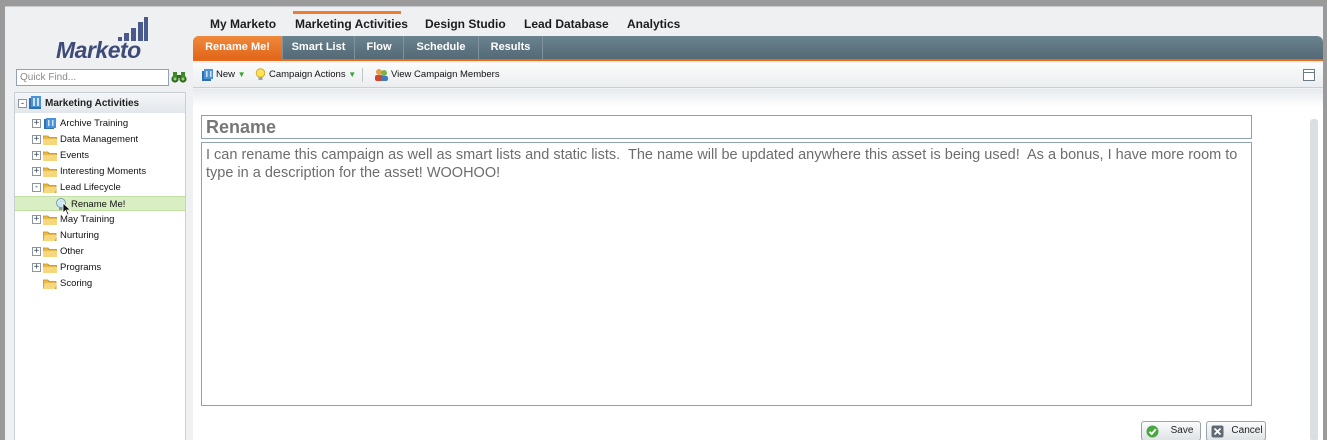 This screenshot has width=1327, height=440. Describe the element at coordinates (92, 103) in the screenshot. I see `tree-root-label: Marketing Activities` at that location.